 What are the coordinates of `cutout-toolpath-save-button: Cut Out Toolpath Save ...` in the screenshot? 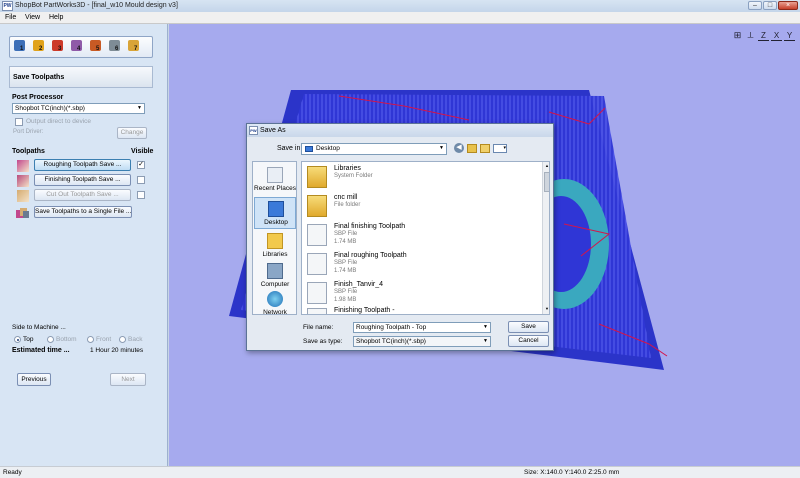 It's located at (82, 195).